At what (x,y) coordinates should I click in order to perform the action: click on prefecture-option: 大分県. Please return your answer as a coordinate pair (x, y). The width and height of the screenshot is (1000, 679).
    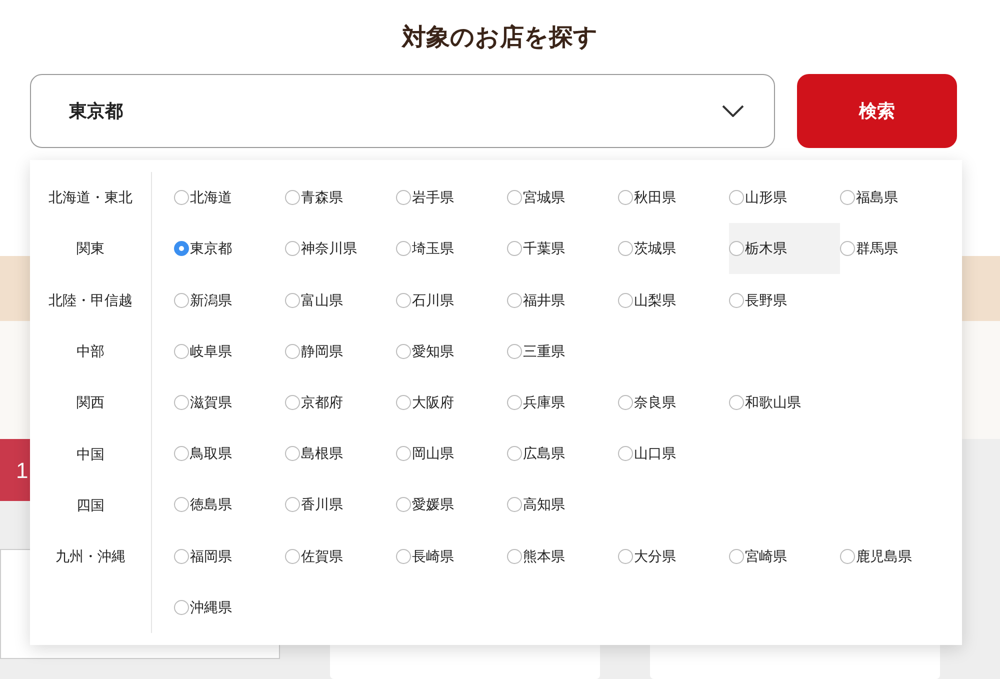
    Looking at the image, I should click on (673, 556).